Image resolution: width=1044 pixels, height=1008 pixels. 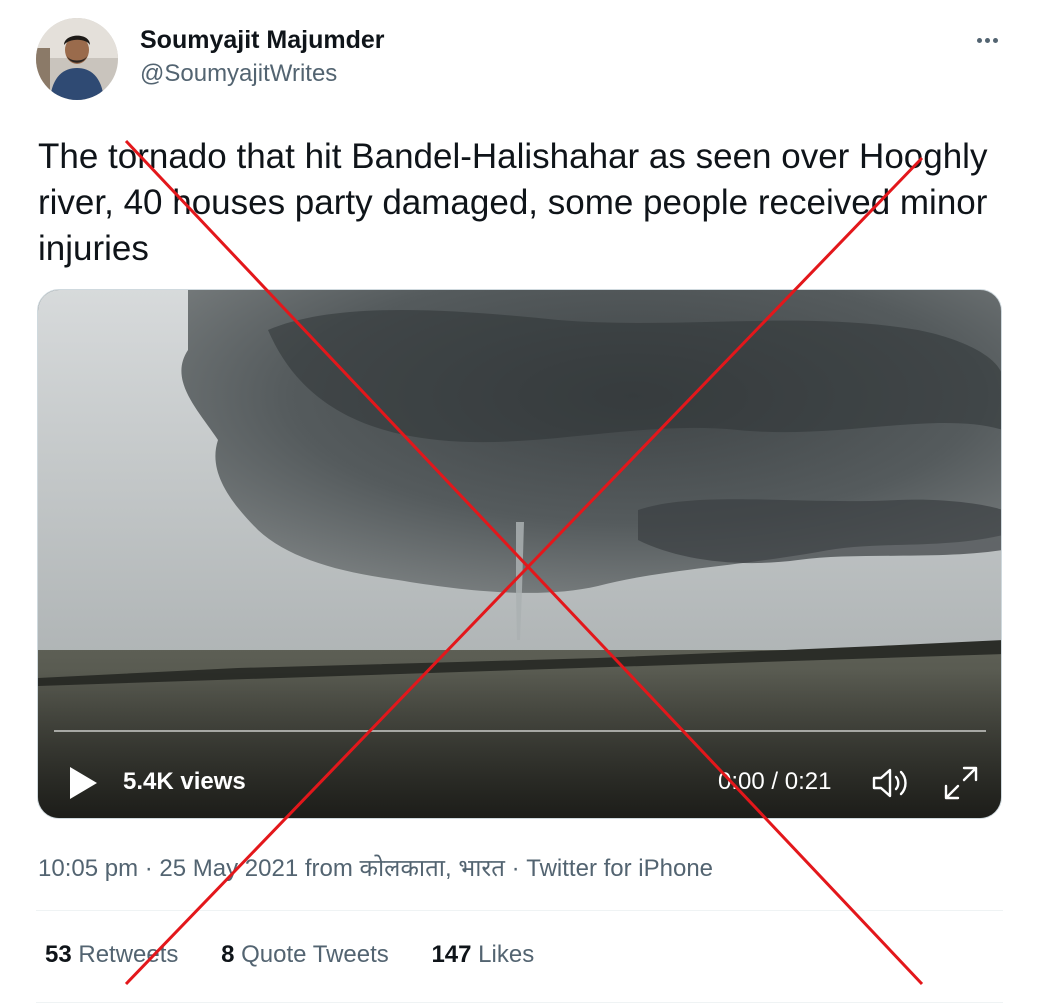 What do you see at coordinates (128, 954) in the screenshot?
I see `retweets-label: Retweets` at bounding box center [128, 954].